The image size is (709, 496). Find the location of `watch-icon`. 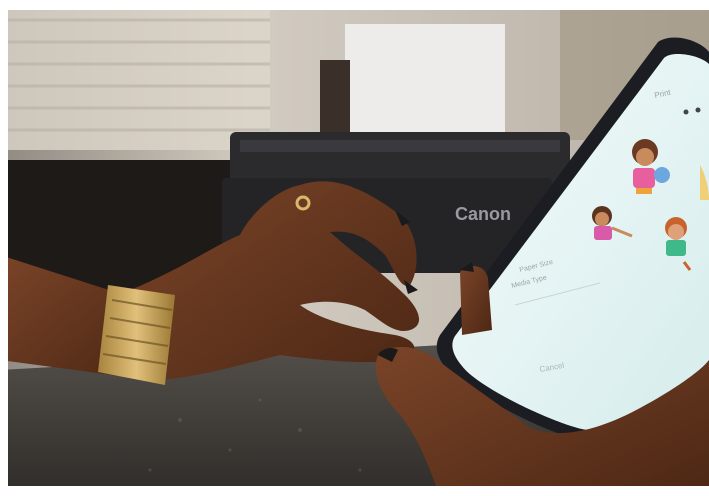

watch-icon is located at coordinates (136, 335).